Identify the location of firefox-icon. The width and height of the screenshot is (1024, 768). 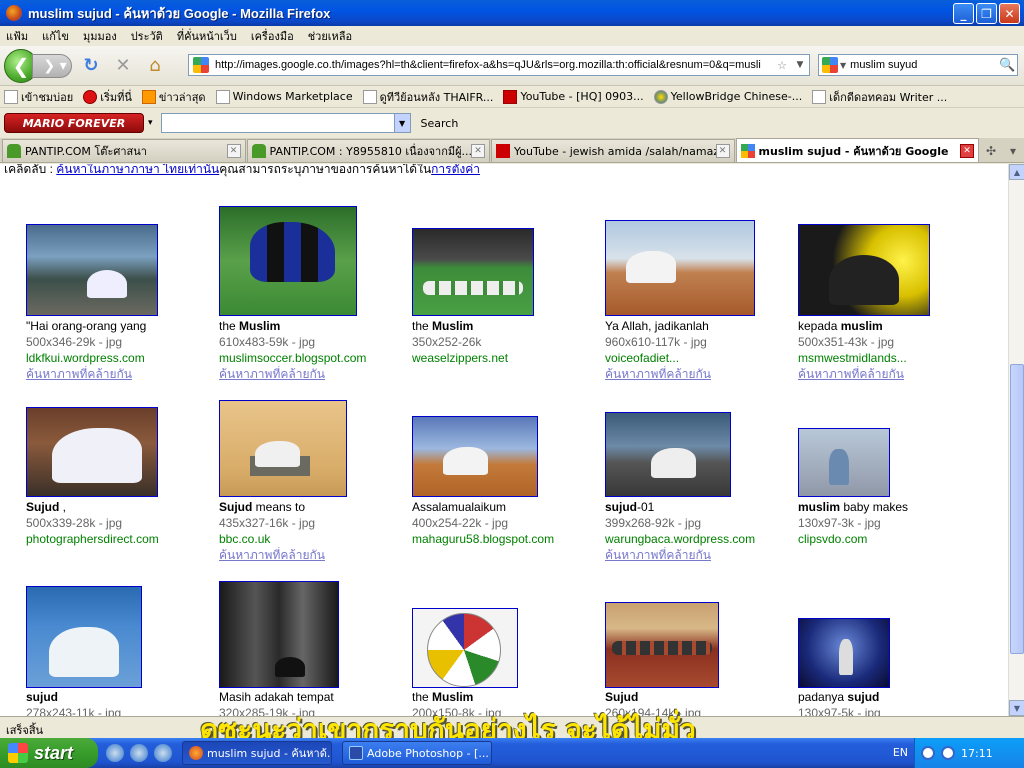
(163, 753).